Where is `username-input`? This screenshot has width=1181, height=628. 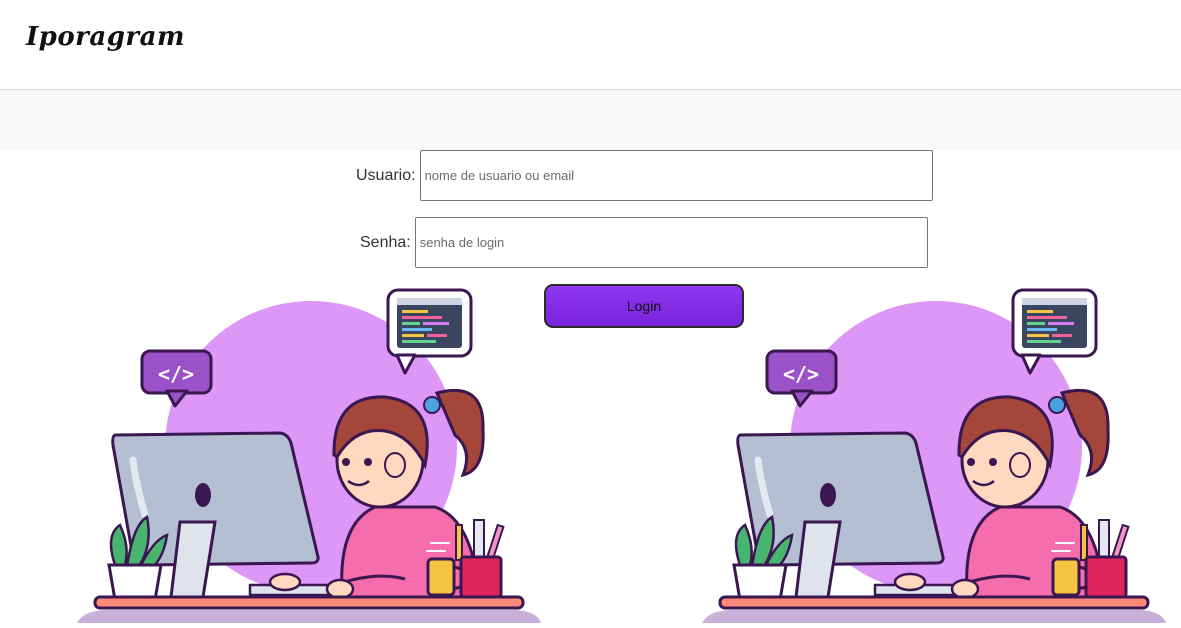 username-input is located at coordinates (676, 175).